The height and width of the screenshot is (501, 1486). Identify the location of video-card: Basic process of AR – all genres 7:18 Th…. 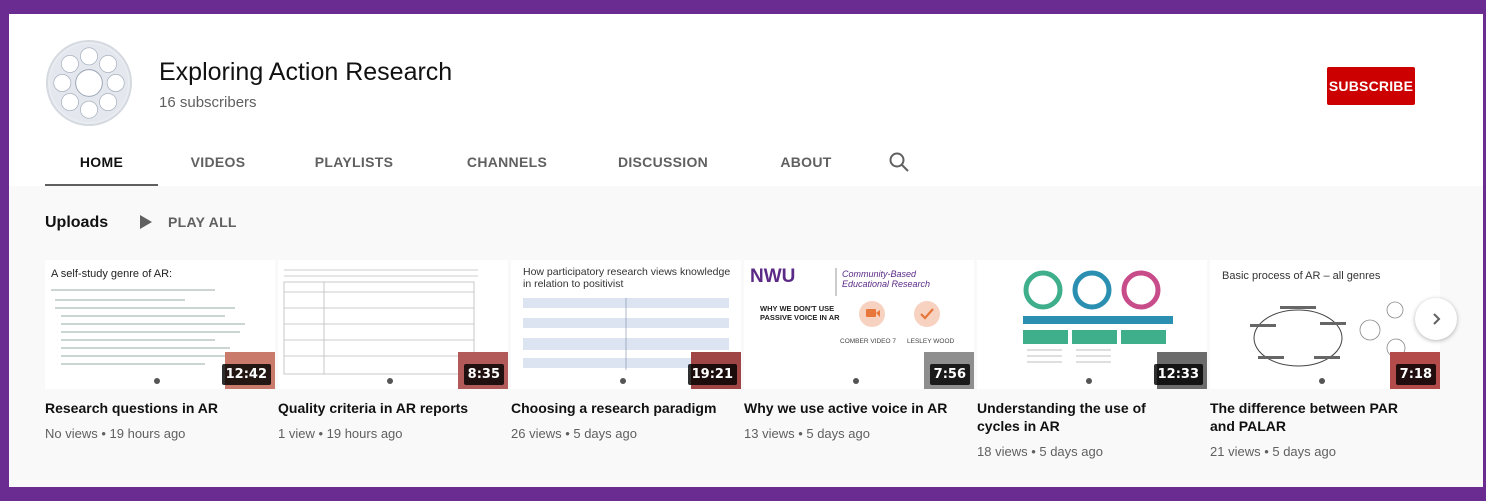
(1325, 359).